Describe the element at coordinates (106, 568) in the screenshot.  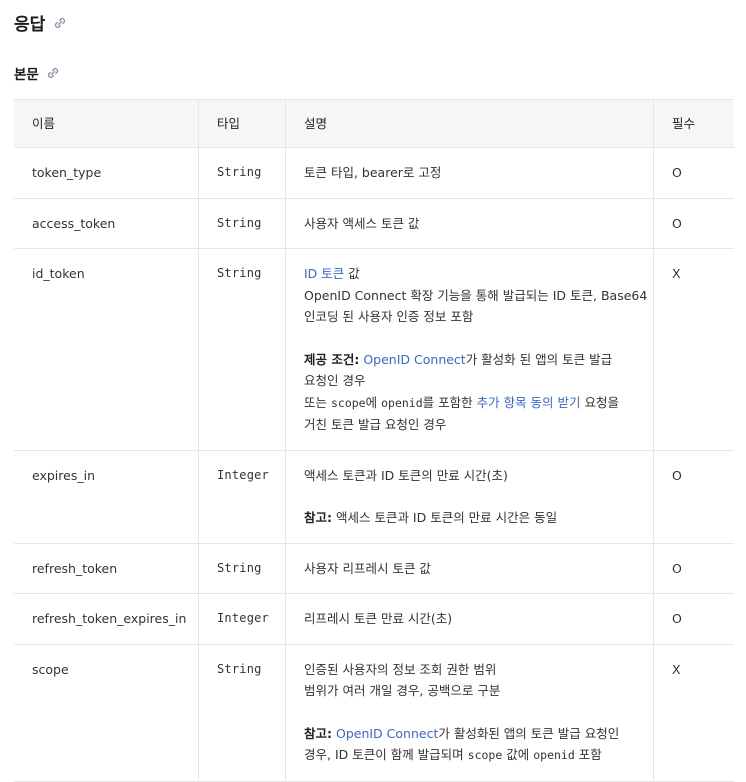
I see `param-name: refresh_token` at that location.